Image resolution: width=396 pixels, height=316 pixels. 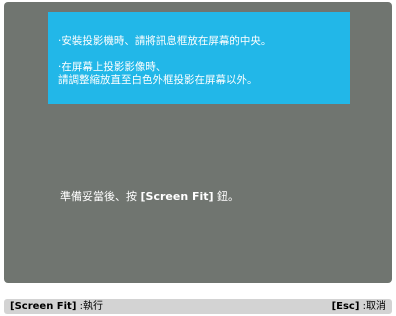 What do you see at coordinates (112, 67) in the screenshot?
I see `message-line-project: ·在屏幕上投影影像時、` at bounding box center [112, 67].